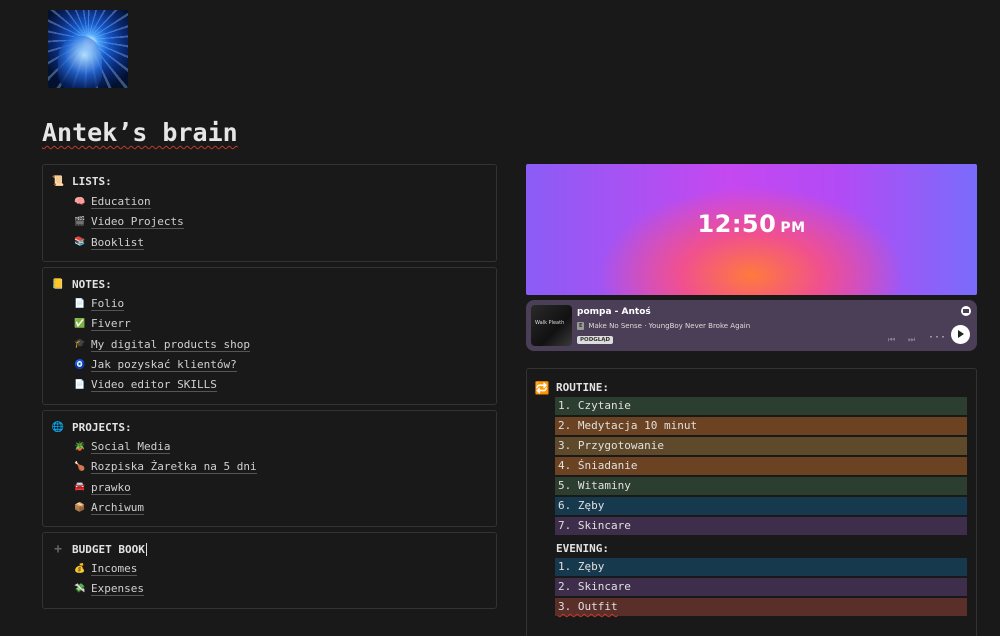 This screenshot has width=1000, height=636. I want to click on clock-time: 12:50 PM, so click(751, 224).